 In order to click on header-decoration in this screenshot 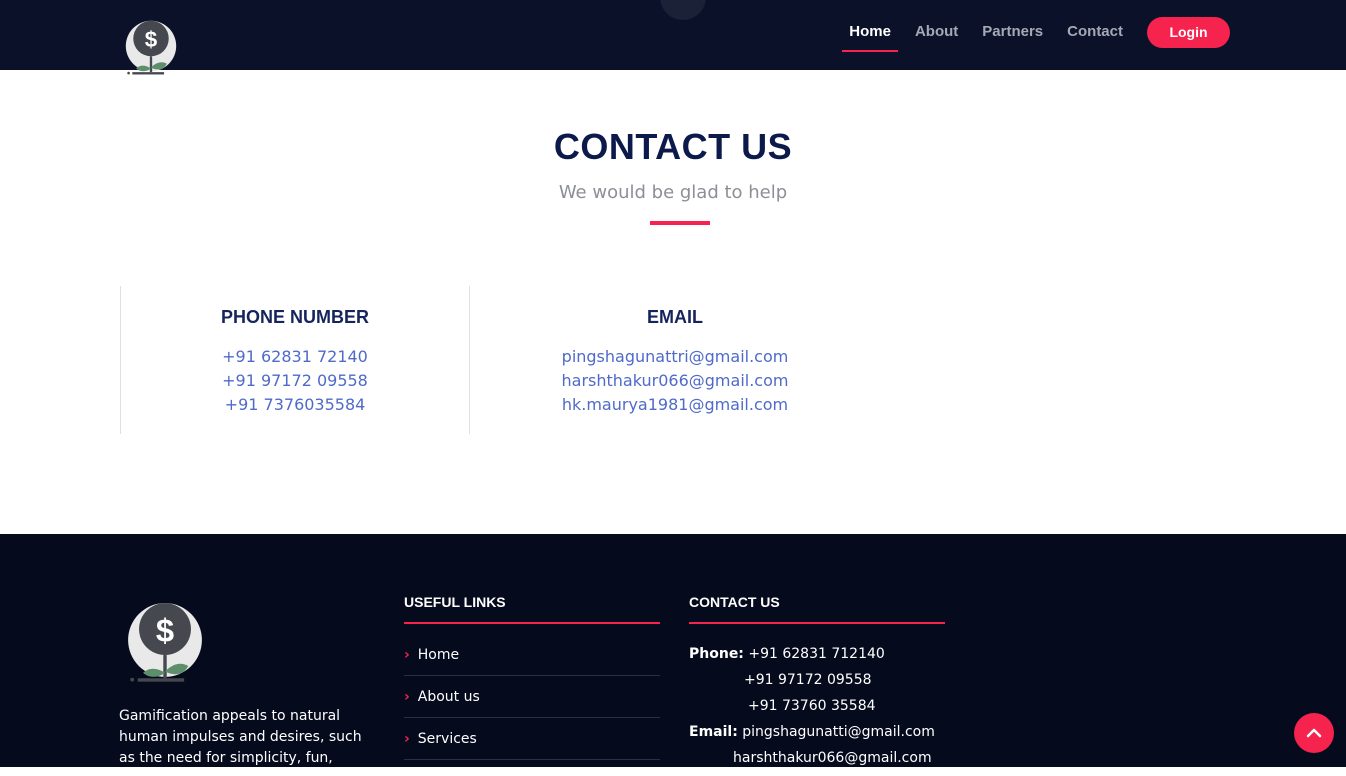, I will do `click(683, 10)`.